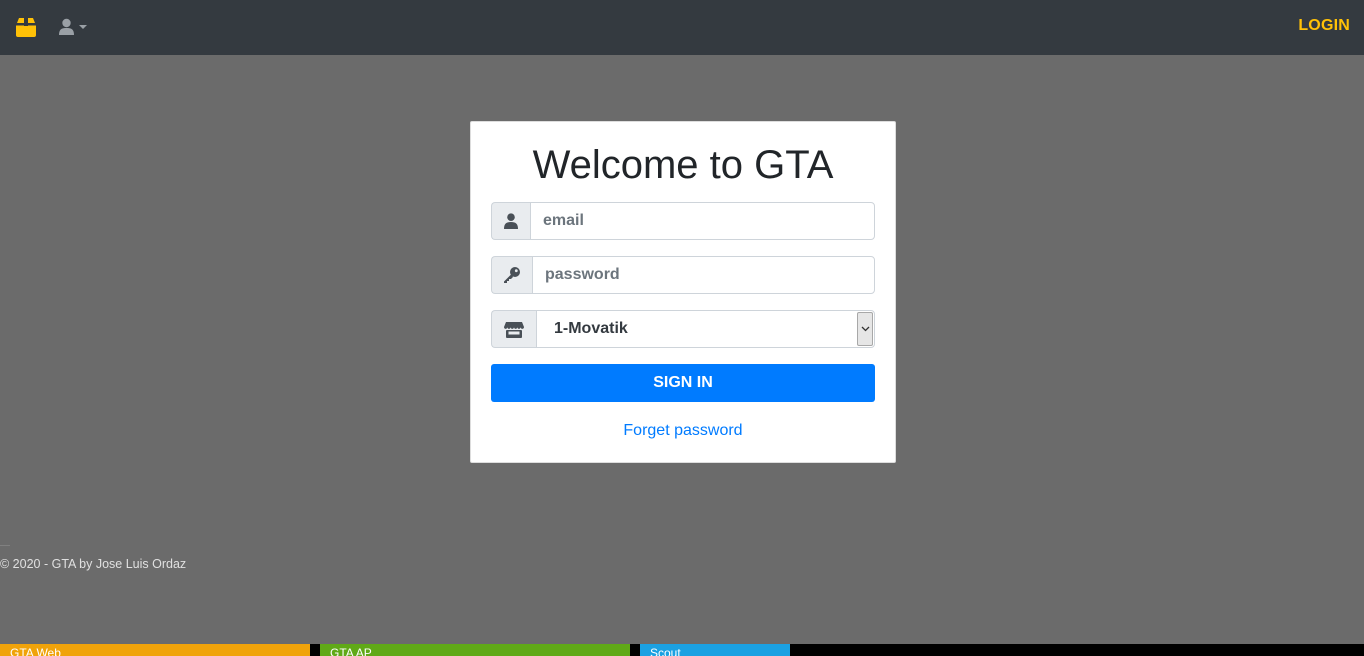  Describe the element at coordinates (35, 651) in the screenshot. I see `taskbar-item-label: GTA Web` at that location.